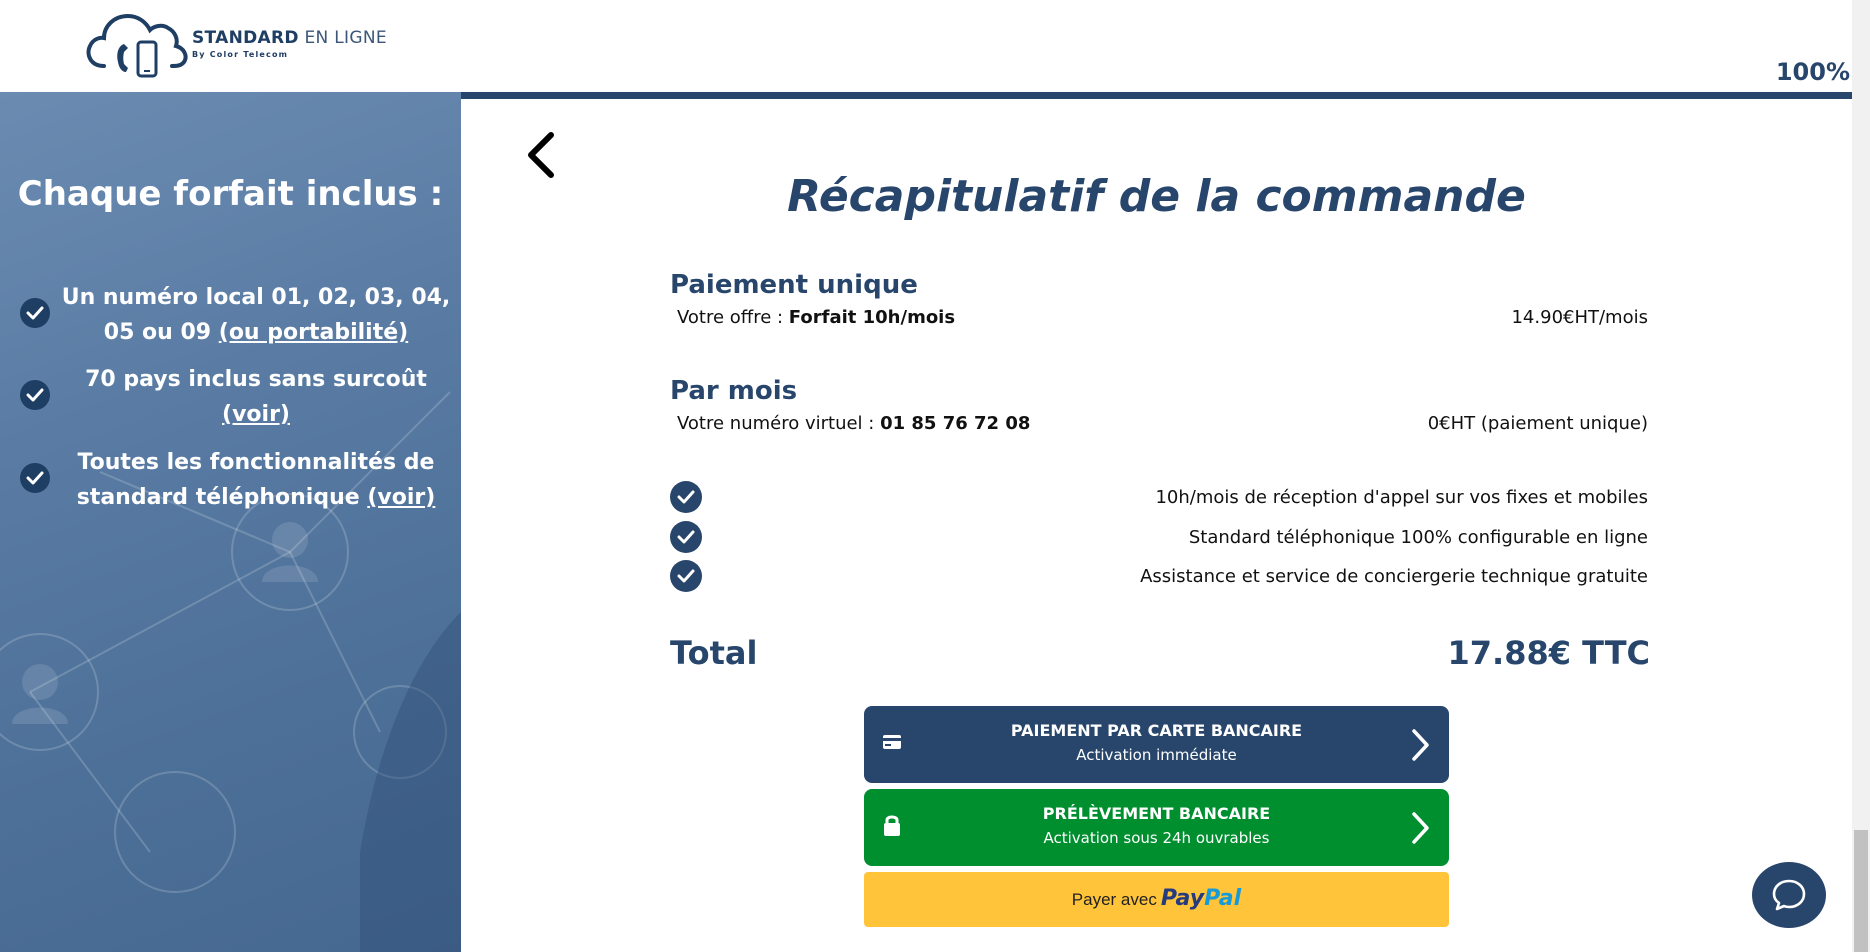 This screenshot has height=952, width=1870. I want to click on countries-link: (voir), so click(256, 414).